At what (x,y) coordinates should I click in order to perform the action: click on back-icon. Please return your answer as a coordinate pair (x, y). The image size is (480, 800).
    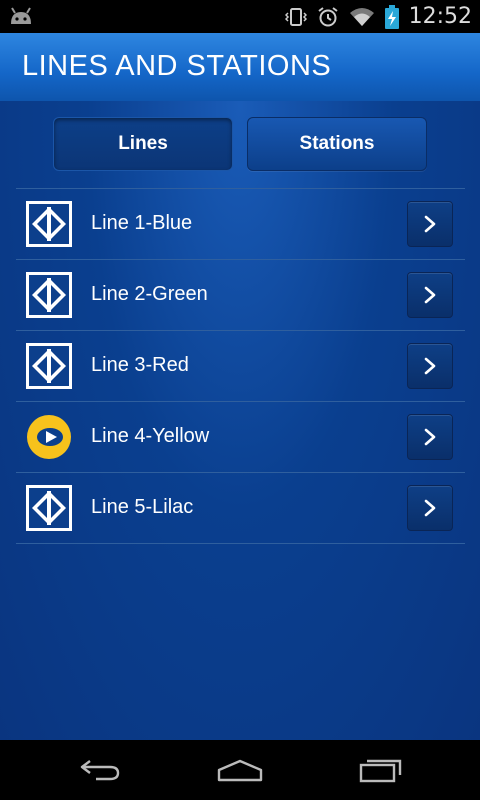
    Looking at the image, I should click on (100, 770).